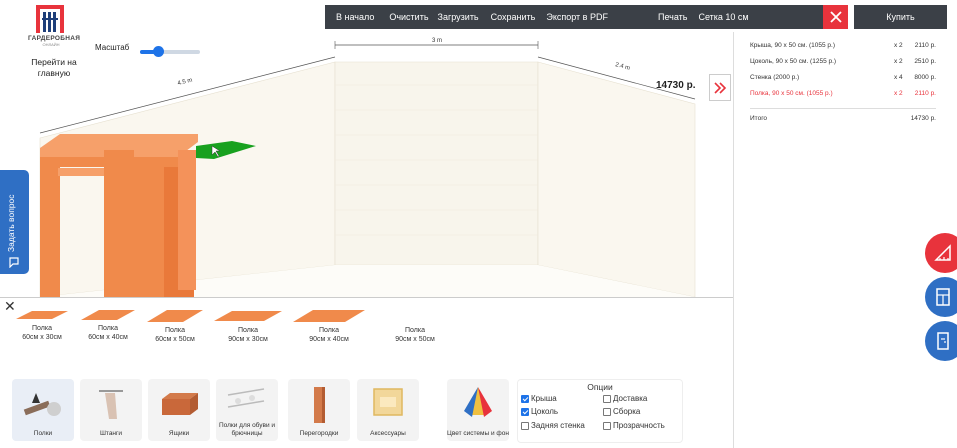  I want to click on order-row: Крыша, 90 х 50 см. (1055 р.) х 2 2110 р., so click(843, 50).